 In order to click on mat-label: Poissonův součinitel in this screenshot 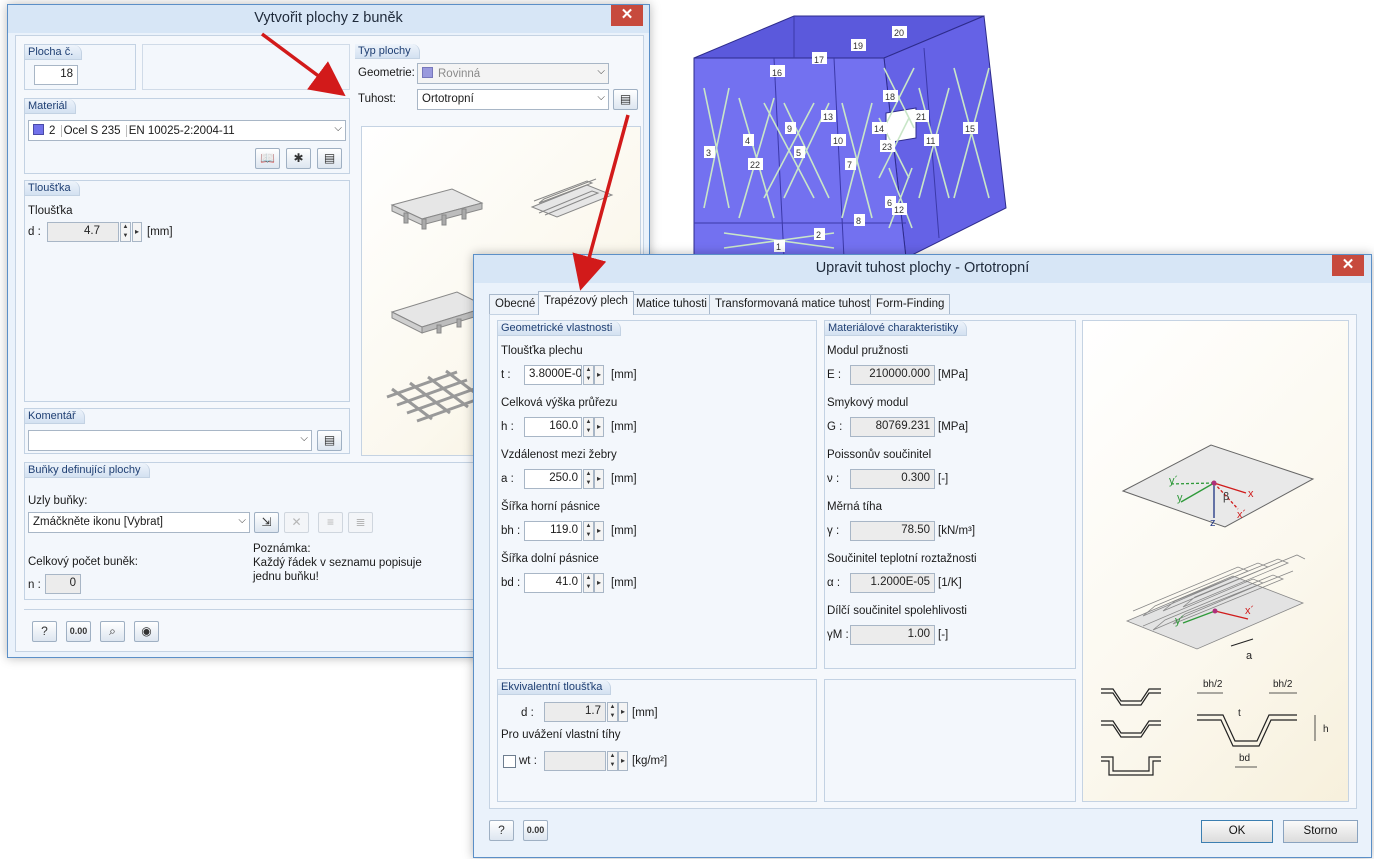, I will do `click(879, 455)`.